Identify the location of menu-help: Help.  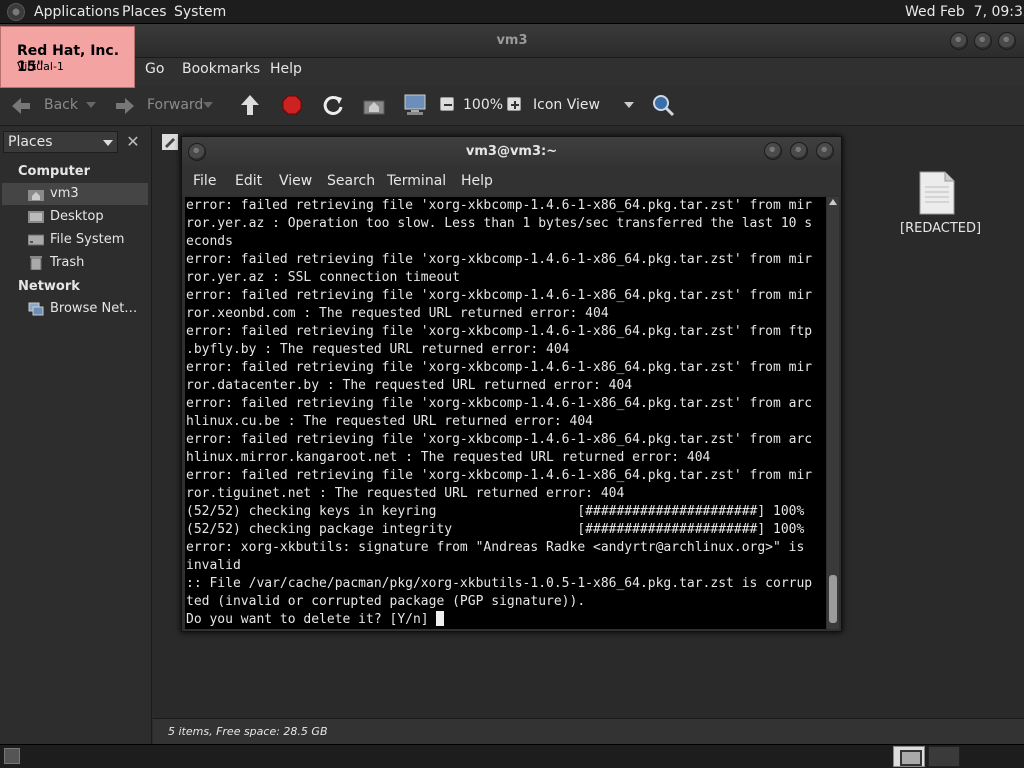
(286, 69).